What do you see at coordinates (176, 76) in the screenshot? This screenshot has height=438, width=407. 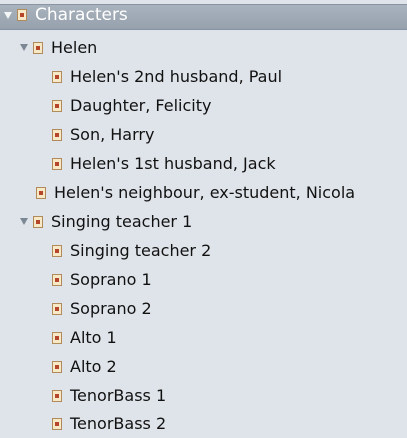 I see `tree-item-label: Helen's 2nd husband, Paul` at bounding box center [176, 76].